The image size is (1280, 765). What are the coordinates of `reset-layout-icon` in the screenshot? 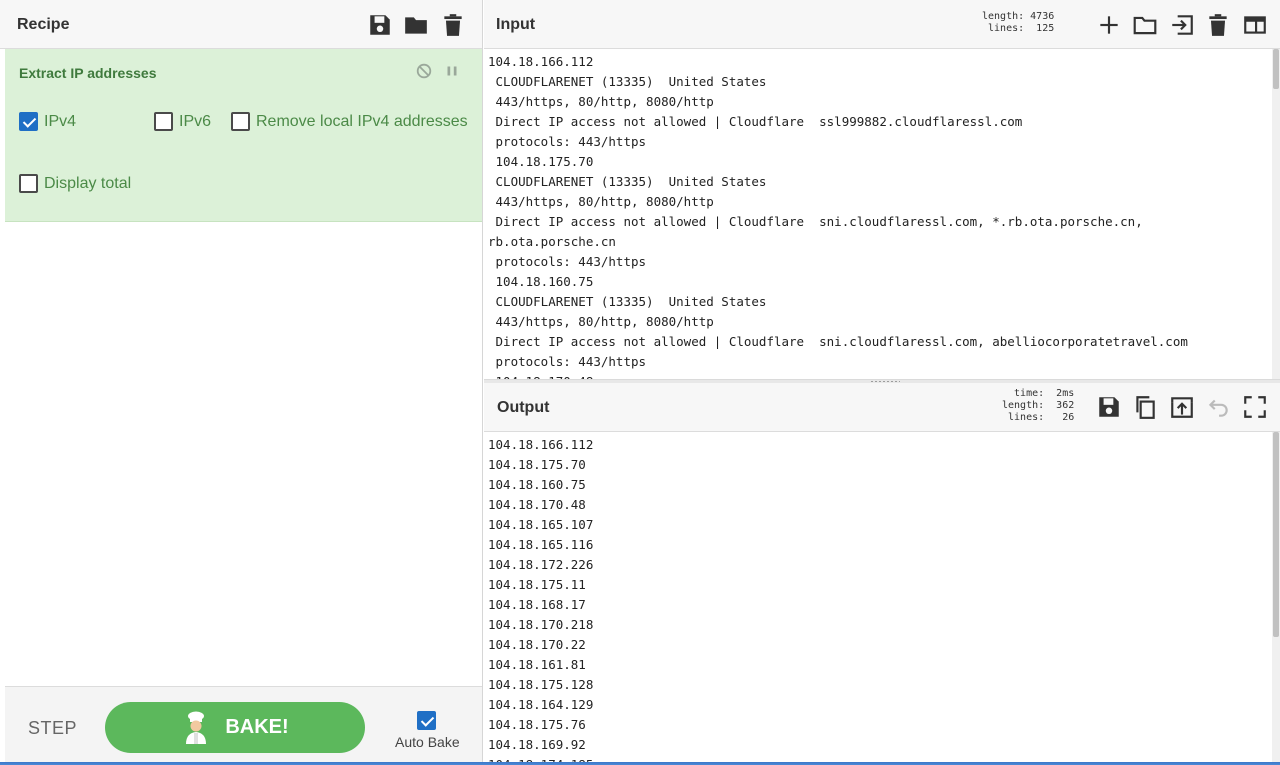 It's located at (1255, 25).